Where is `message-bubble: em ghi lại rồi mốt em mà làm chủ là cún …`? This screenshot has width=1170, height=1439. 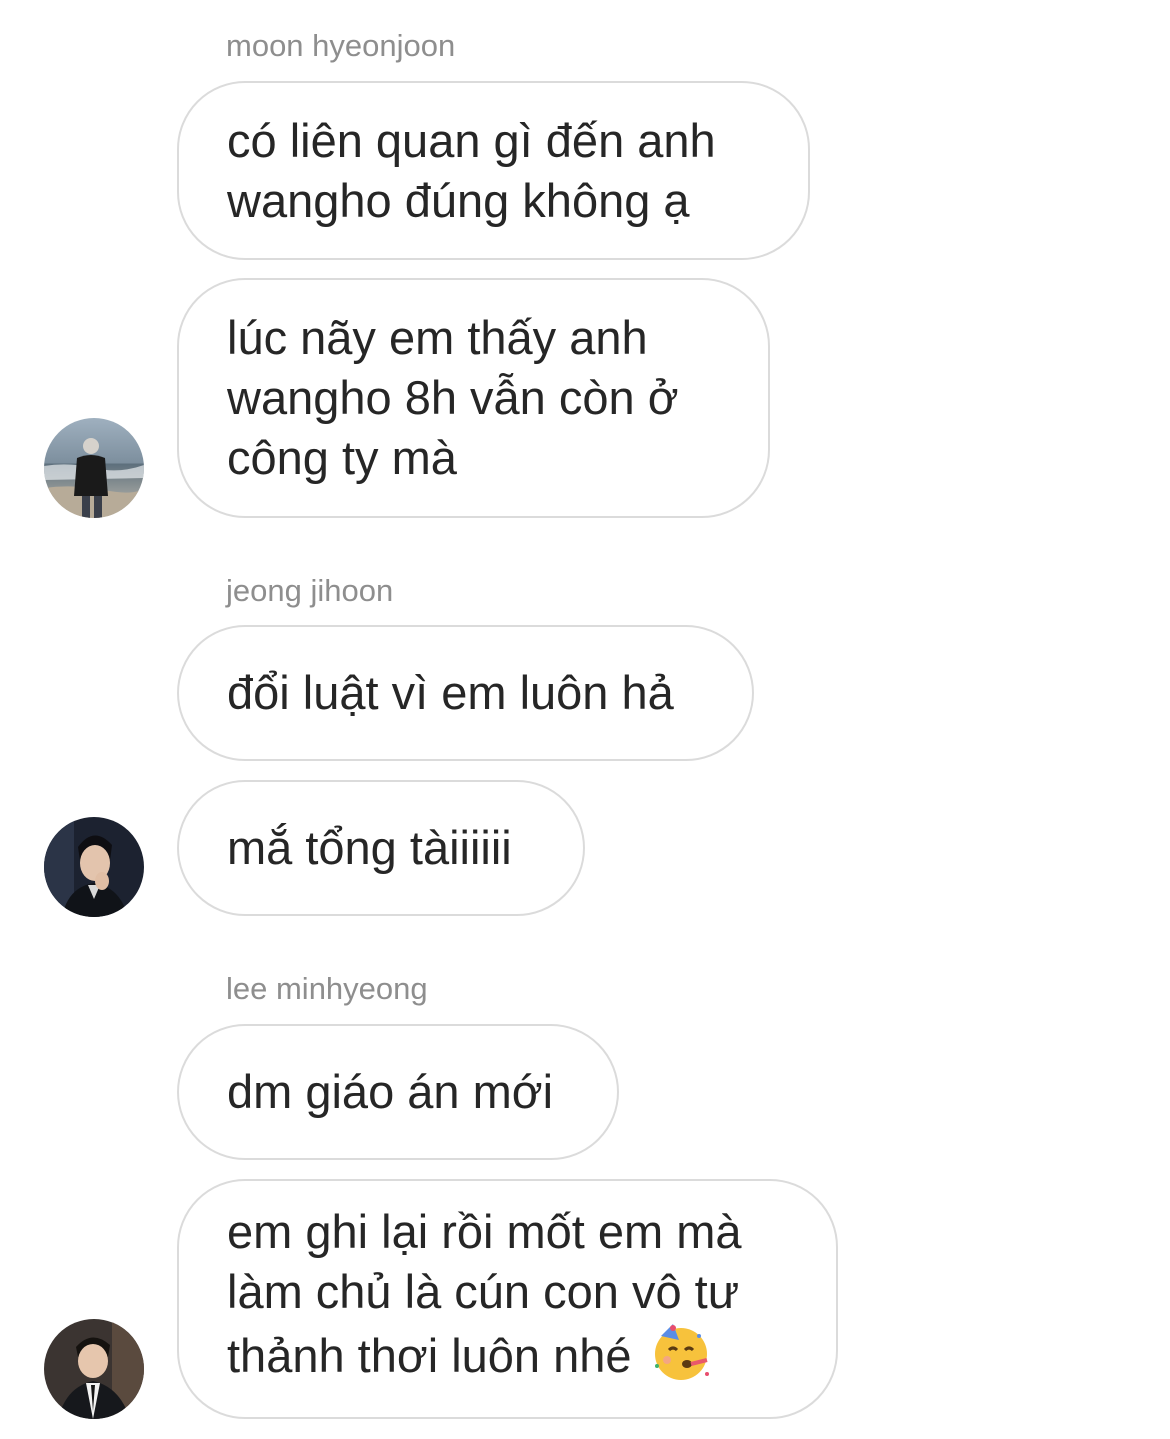 message-bubble: em ghi lại rồi mốt em mà làm chủ là cún … is located at coordinates (507, 1299).